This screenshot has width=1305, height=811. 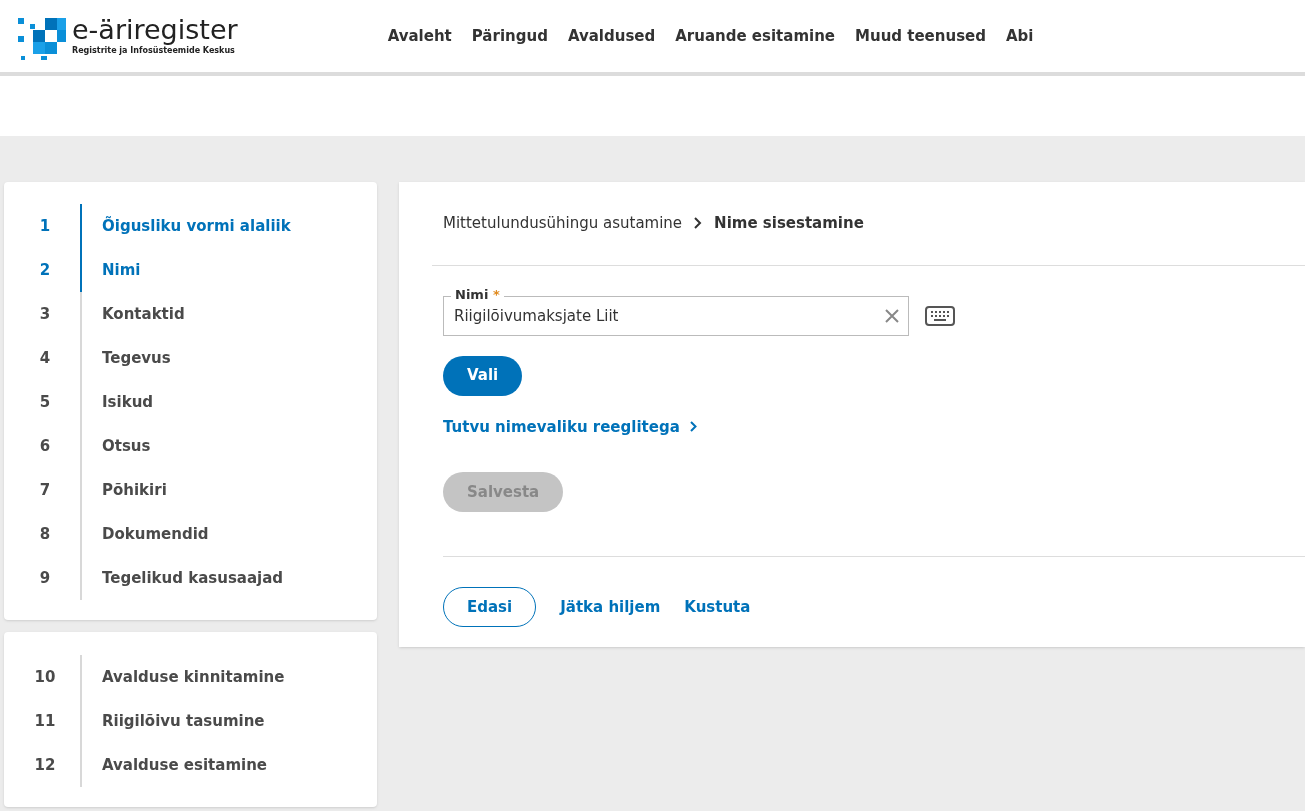 What do you see at coordinates (570, 426) in the screenshot?
I see `rules-link: Tutvu nimevaliku reeglitega` at bounding box center [570, 426].